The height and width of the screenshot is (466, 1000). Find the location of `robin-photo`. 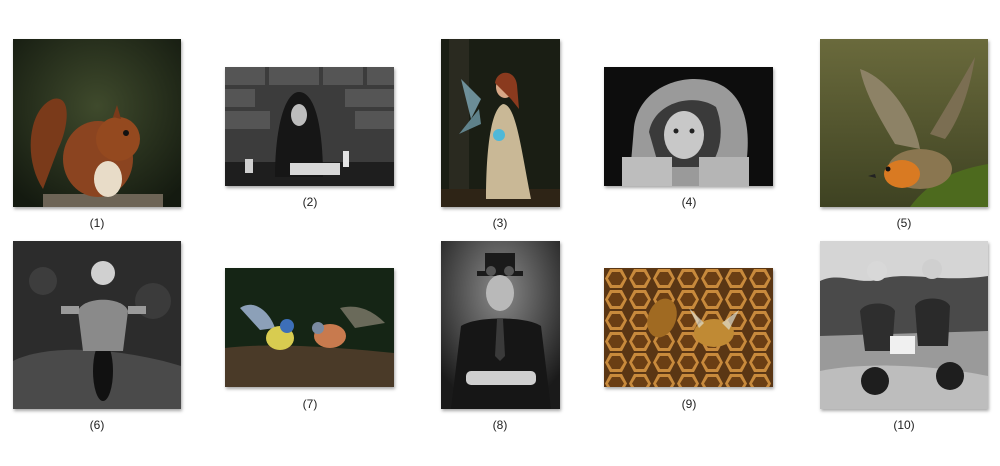

robin-photo is located at coordinates (904, 123).